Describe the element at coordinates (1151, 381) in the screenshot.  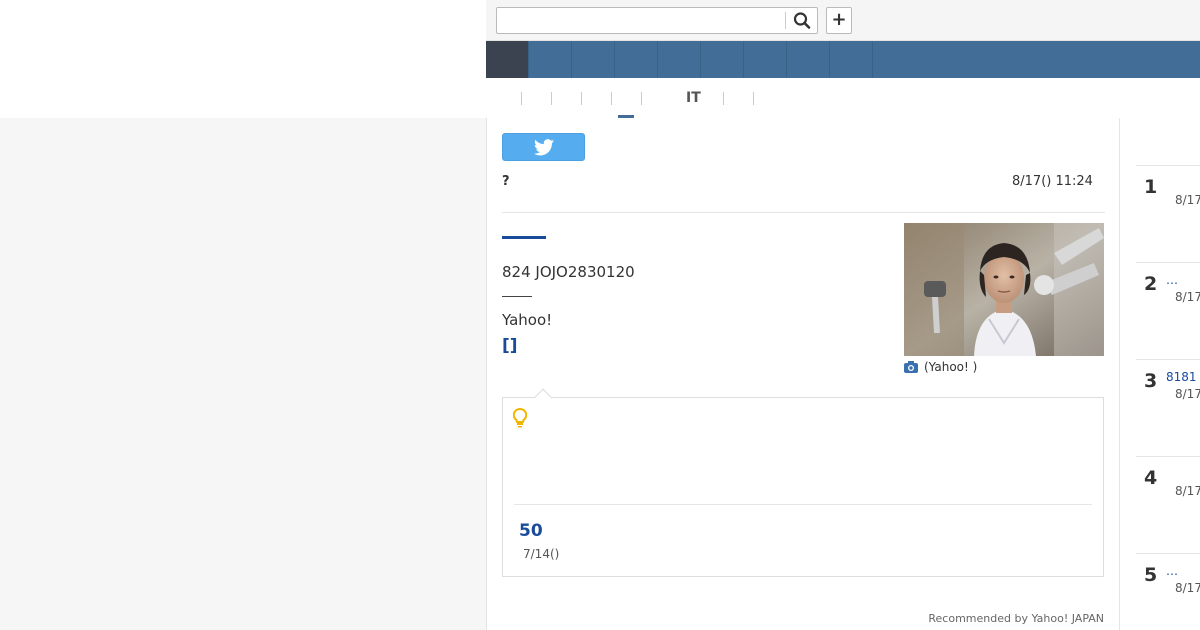
I see `rank-number: 3` at that location.